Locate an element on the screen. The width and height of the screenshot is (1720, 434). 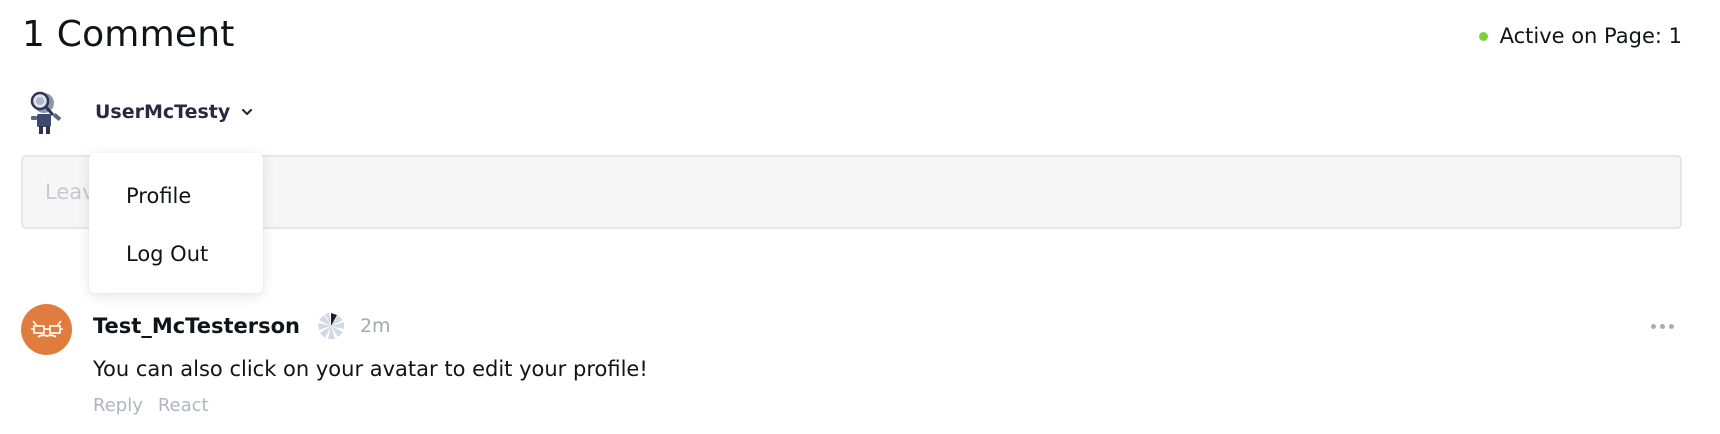
active-on-page-indicator: Active on Page: 1 is located at coordinates (1580, 36).